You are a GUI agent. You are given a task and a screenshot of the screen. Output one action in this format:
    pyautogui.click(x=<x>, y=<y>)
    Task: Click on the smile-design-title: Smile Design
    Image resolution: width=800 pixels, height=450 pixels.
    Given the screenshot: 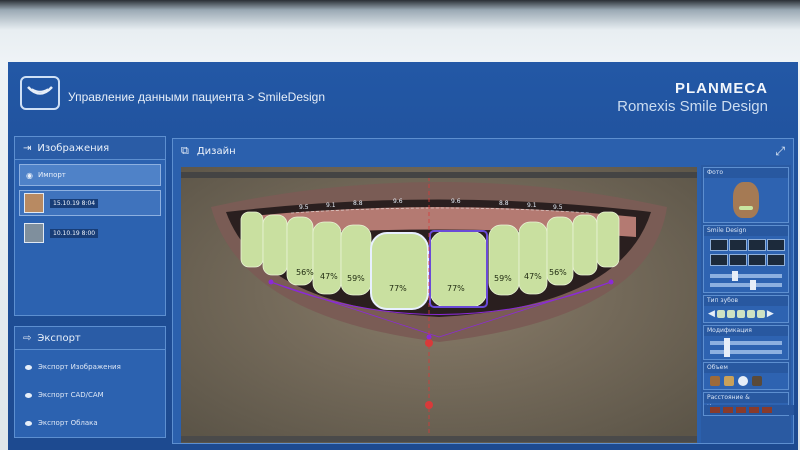 What is the action you would take?
    pyautogui.click(x=746, y=231)
    